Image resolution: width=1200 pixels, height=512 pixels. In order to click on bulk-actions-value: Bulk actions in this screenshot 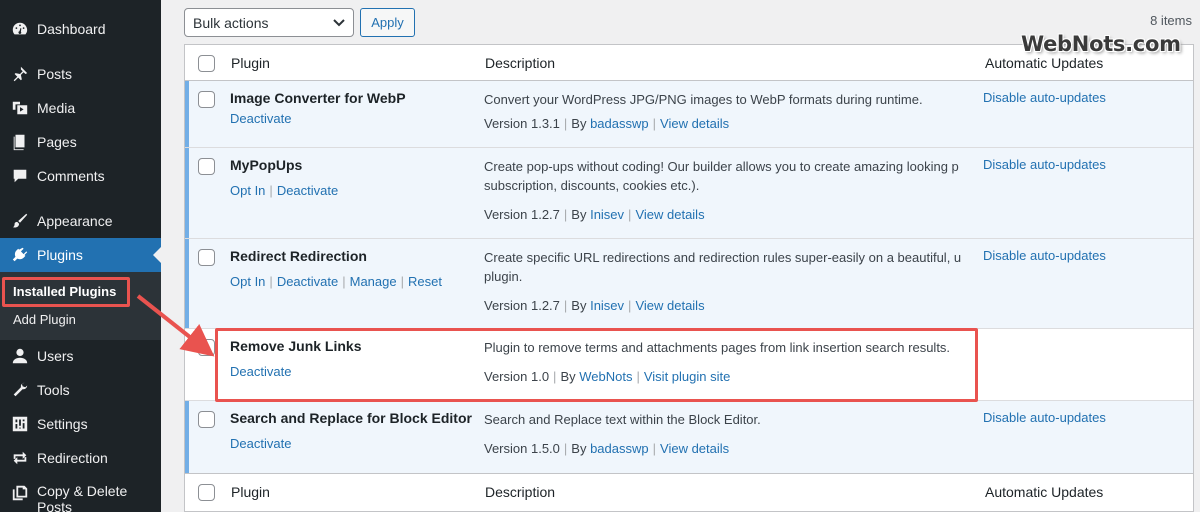, I will do `click(231, 22)`.